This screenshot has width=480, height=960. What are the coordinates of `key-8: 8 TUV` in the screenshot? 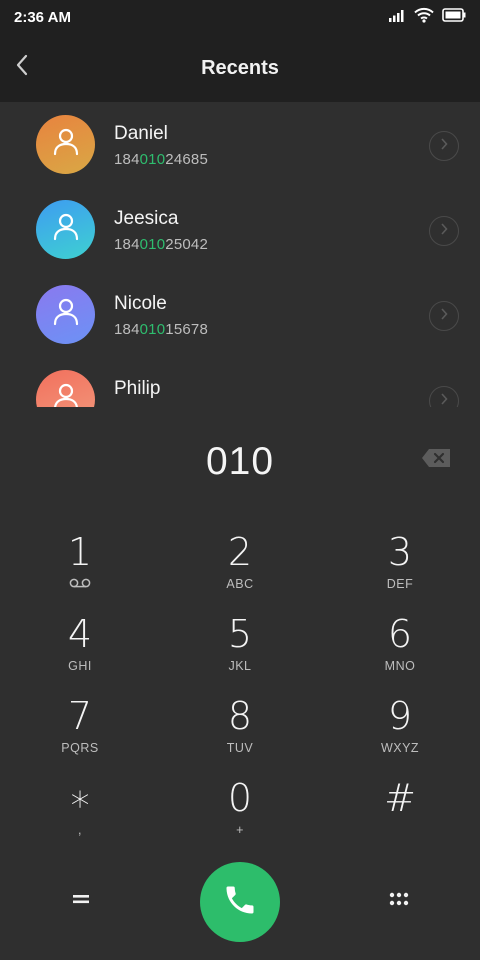 It's located at (240, 732).